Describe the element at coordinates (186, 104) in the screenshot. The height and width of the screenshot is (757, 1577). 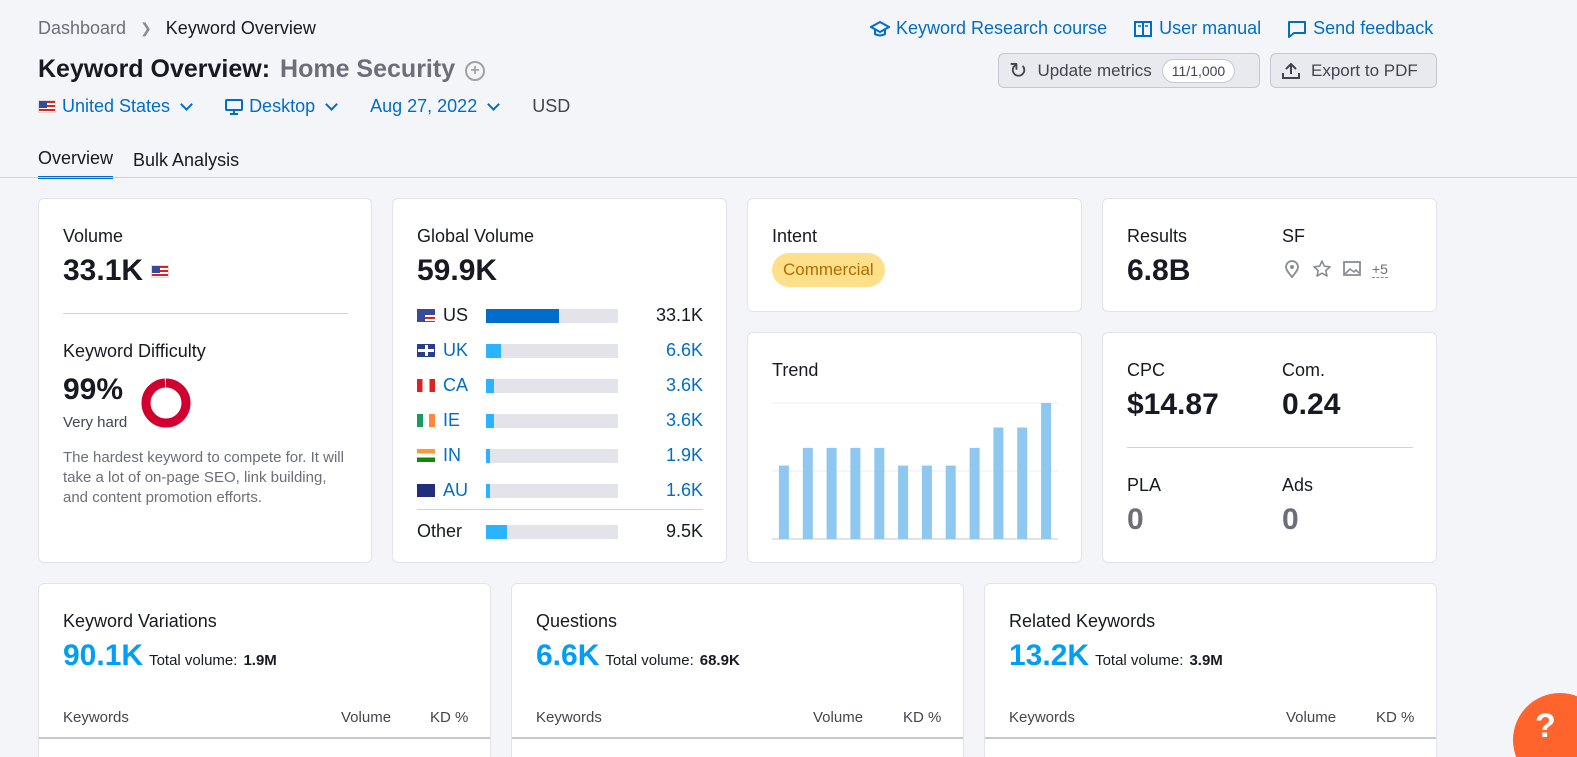
I see `chevron-down-icon` at that location.